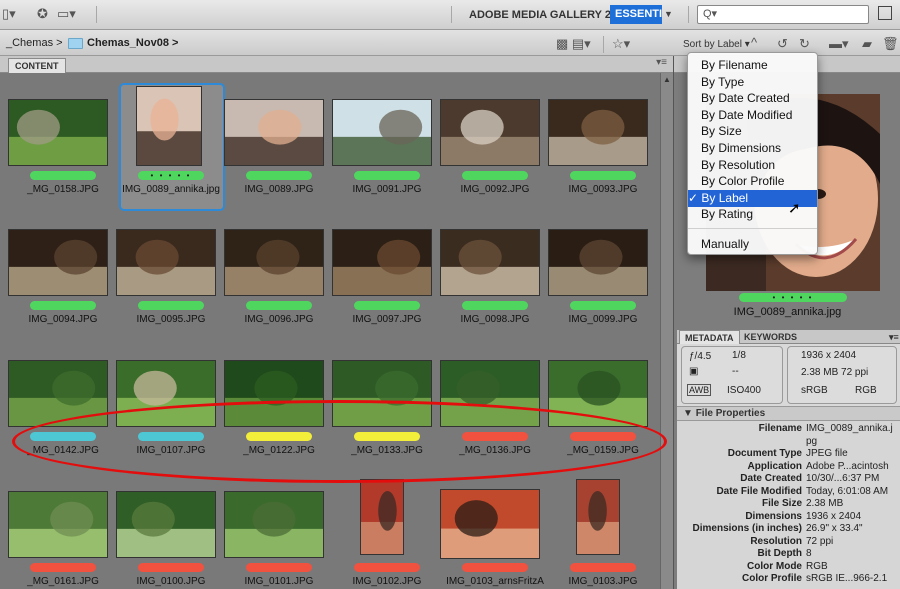 The image size is (900, 589). What do you see at coordinates (744, 390) in the screenshot?
I see `iso-value: ISO400` at bounding box center [744, 390].